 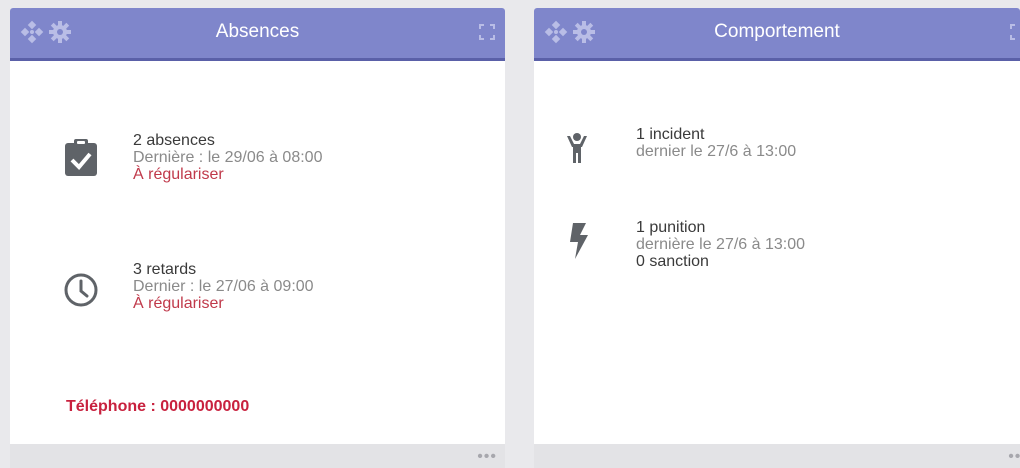 What do you see at coordinates (672, 261) in the screenshot?
I see `sanction-count: 0 sanction` at bounding box center [672, 261].